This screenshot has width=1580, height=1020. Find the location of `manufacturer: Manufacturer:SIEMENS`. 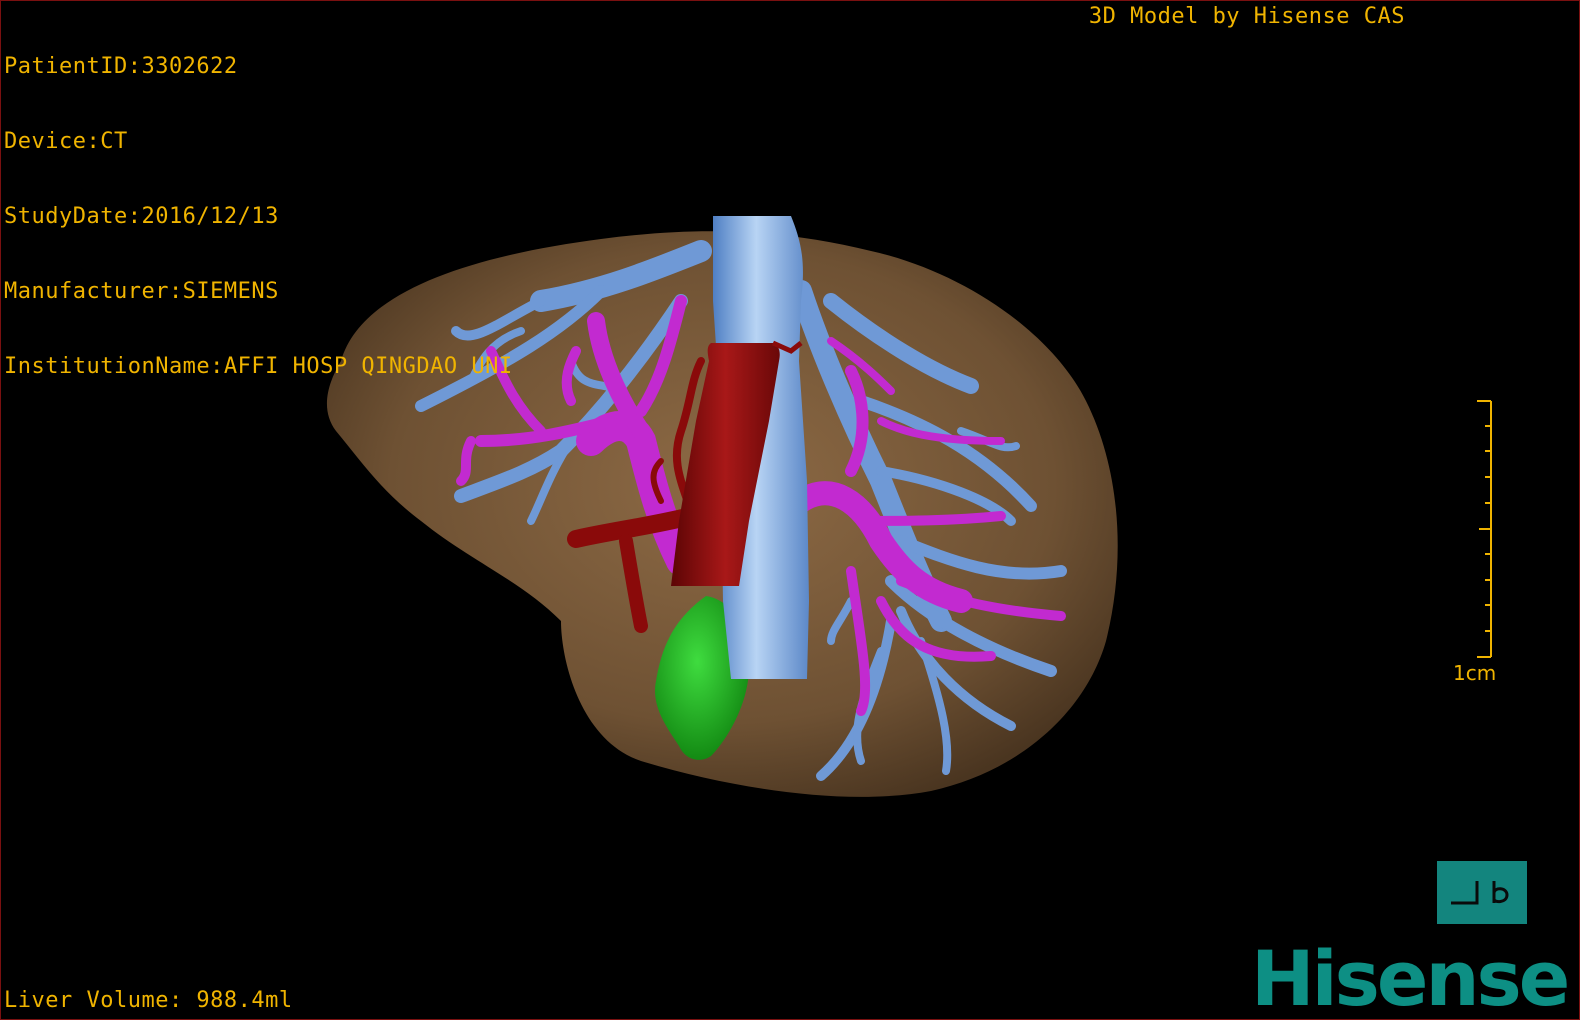

manufacturer: Manufacturer:SIEMENS is located at coordinates (141, 291).